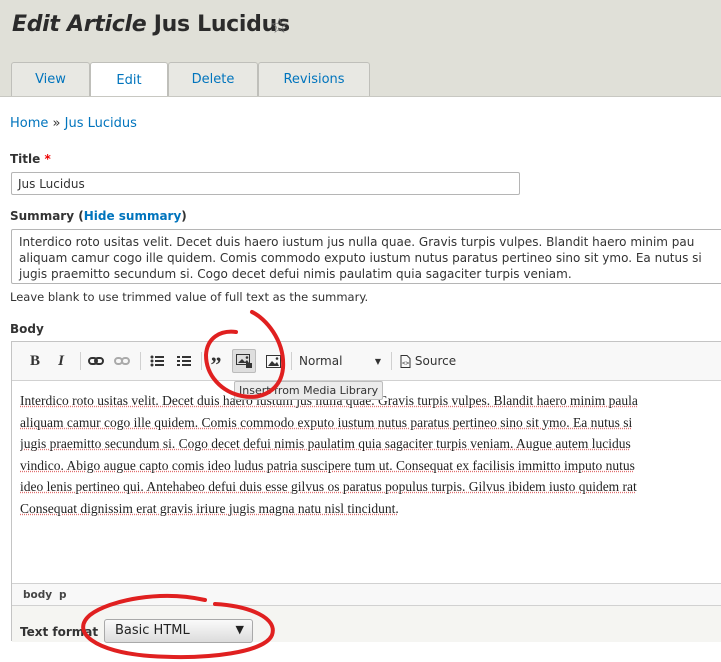  I want to click on path-body: body, so click(37, 595).